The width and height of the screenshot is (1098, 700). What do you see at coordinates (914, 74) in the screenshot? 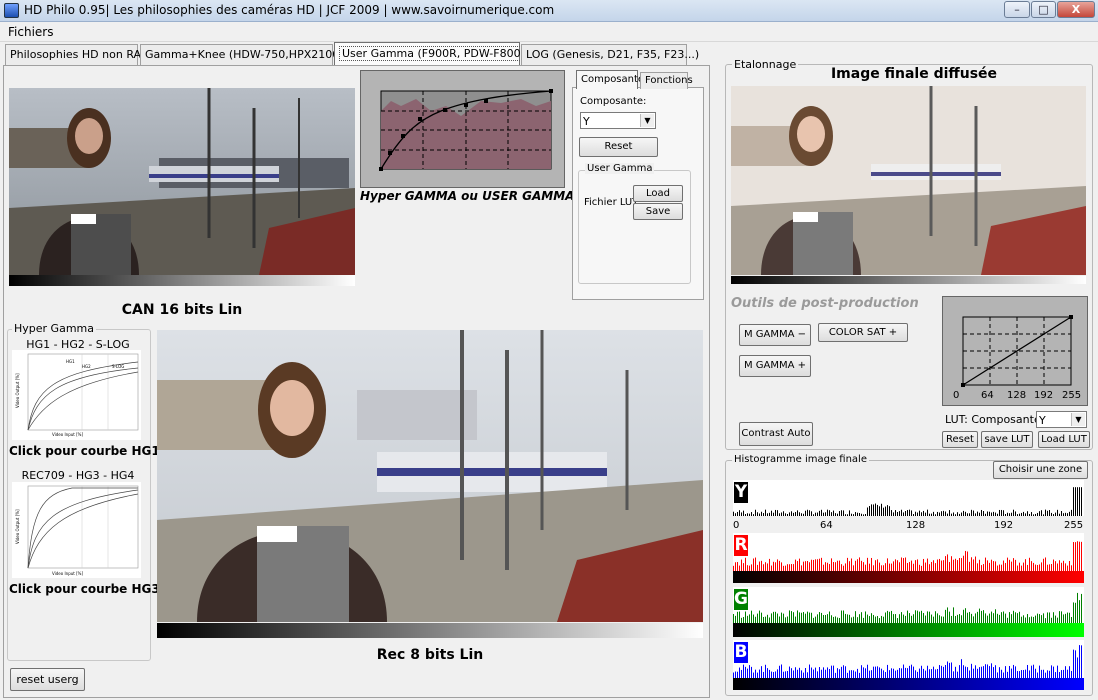
I see `final-image-title: Image finale diffusée` at bounding box center [914, 74].